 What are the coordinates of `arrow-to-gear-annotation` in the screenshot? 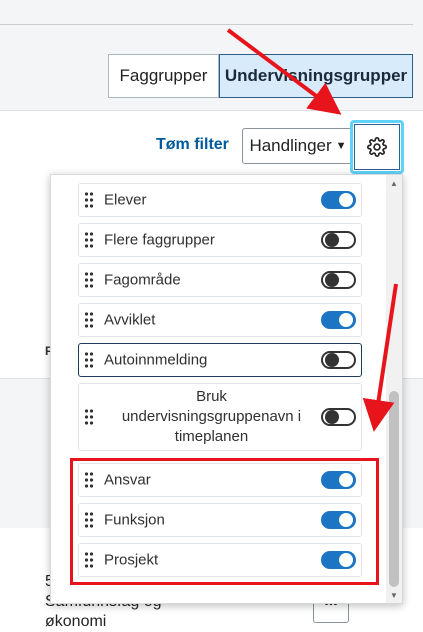 It's located at (284, 71).